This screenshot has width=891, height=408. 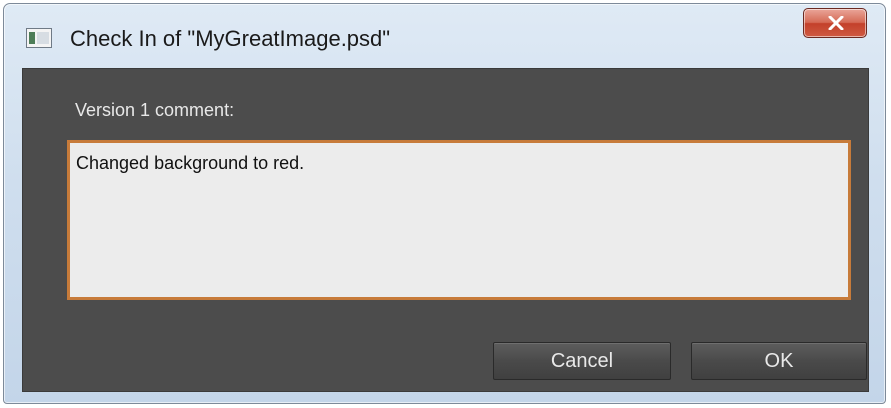 What do you see at coordinates (39, 38) in the screenshot?
I see `app-icon` at bounding box center [39, 38].